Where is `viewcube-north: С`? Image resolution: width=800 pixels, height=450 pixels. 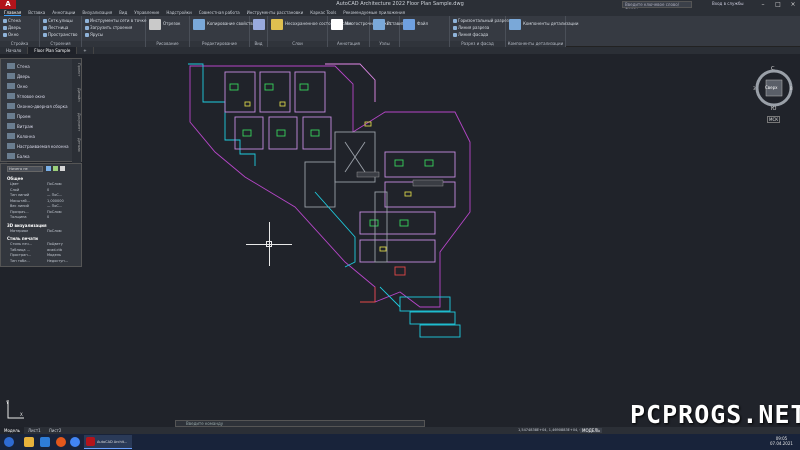 viewcube-north: С is located at coordinates (773, 69).